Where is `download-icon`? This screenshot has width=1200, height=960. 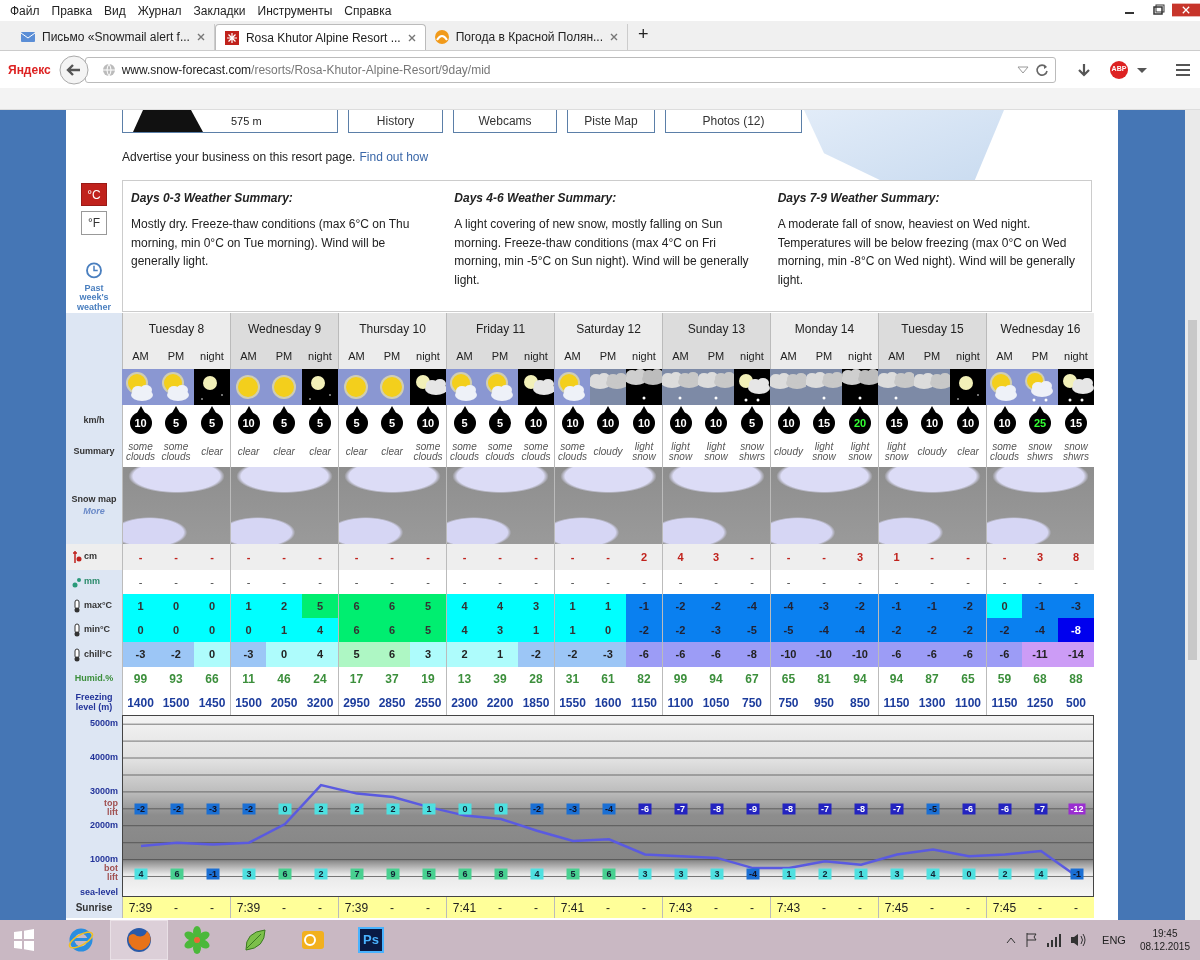 download-icon is located at coordinates (1084, 69).